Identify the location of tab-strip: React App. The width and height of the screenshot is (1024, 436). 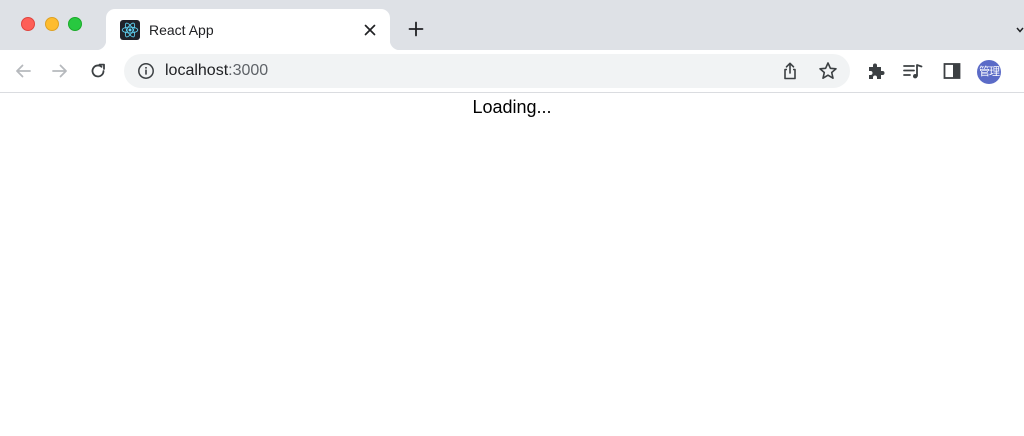
(512, 25).